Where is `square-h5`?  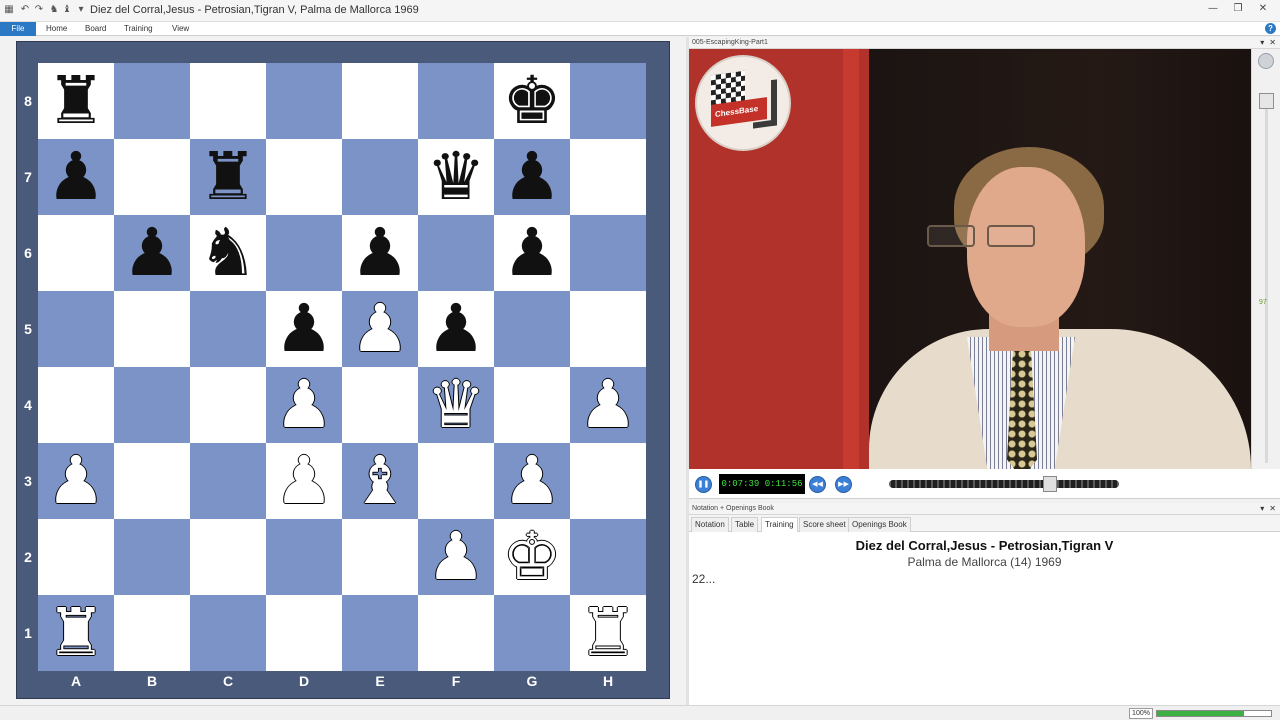 square-h5 is located at coordinates (608, 329).